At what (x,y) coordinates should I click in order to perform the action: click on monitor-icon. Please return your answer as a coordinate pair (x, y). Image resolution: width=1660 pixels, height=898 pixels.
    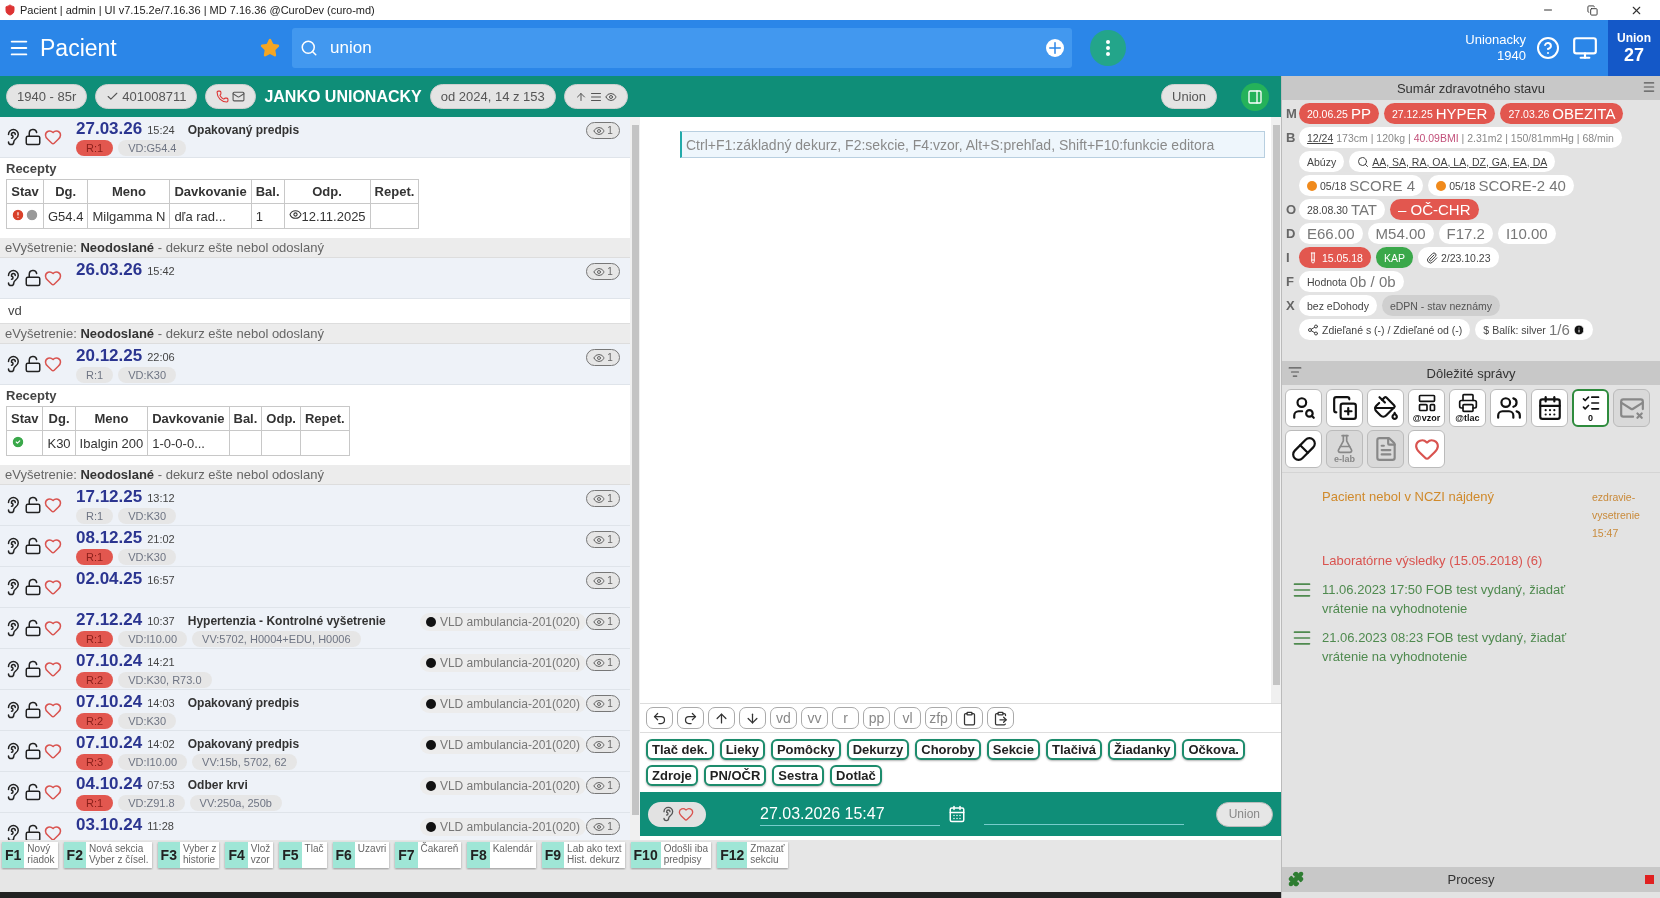
    Looking at the image, I should click on (1585, 48).